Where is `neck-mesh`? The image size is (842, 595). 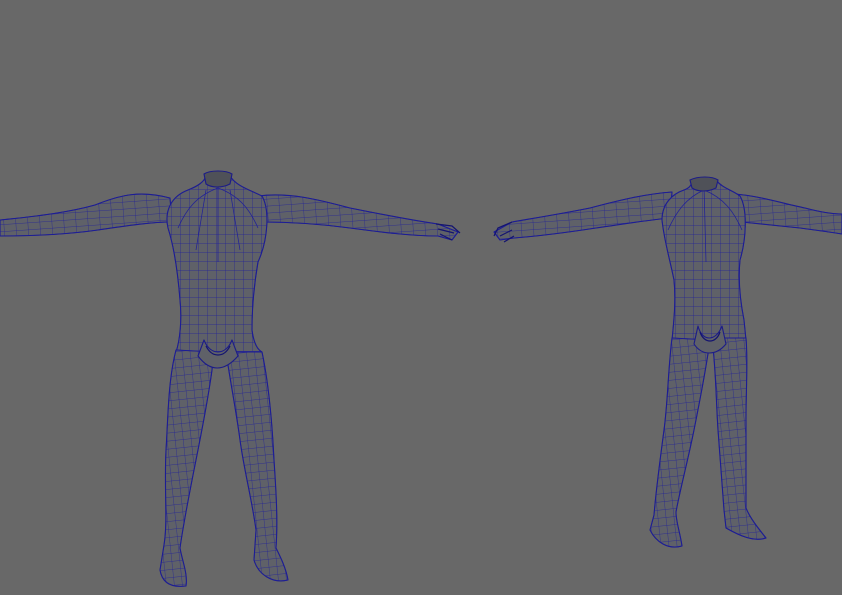 neck-mesh is located at coordinates (218, 179).